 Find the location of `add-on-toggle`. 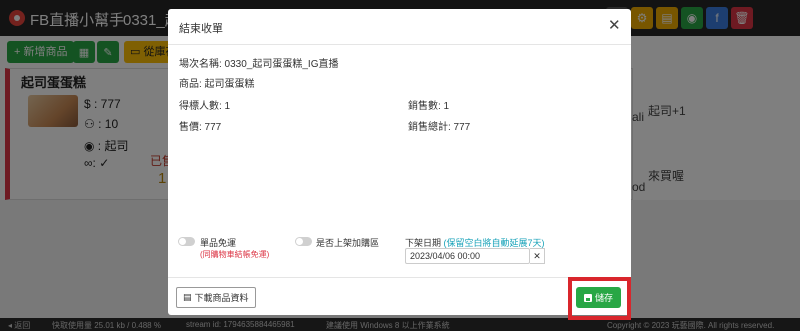

add-on-toggle is located at coordinates (303, 241).